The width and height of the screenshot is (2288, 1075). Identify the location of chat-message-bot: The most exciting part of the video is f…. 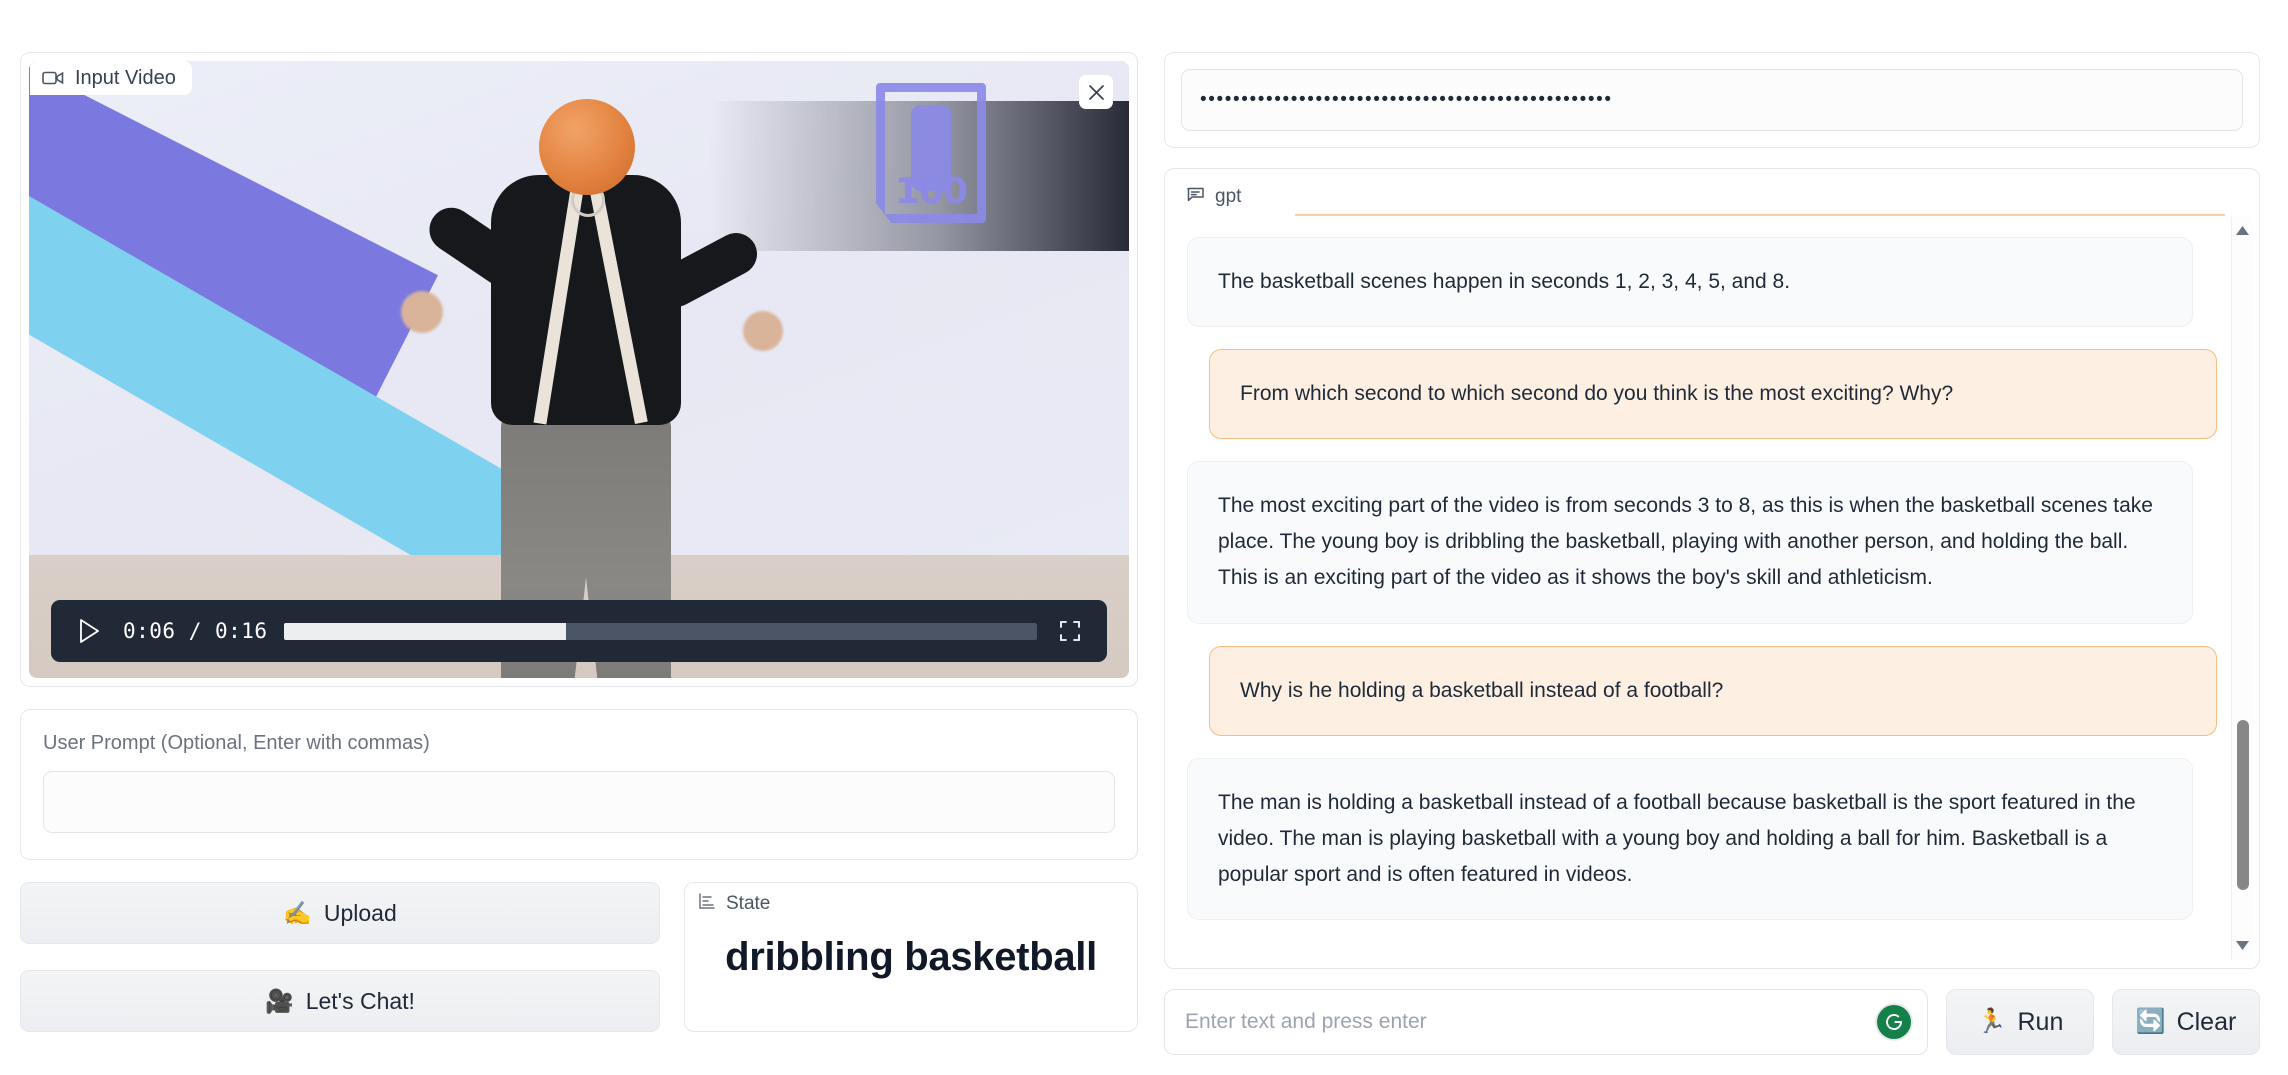
(1690, 542).